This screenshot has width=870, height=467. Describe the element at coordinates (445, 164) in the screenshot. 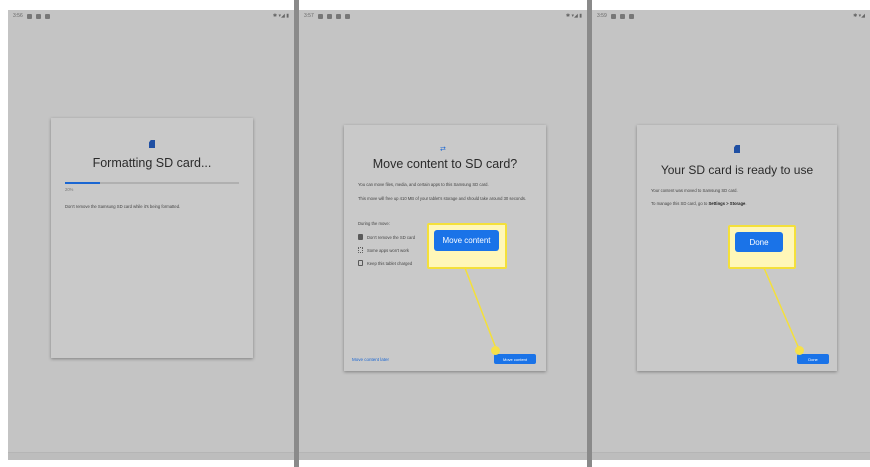

I see `dialog-title: Move content to SD card?` at that location.